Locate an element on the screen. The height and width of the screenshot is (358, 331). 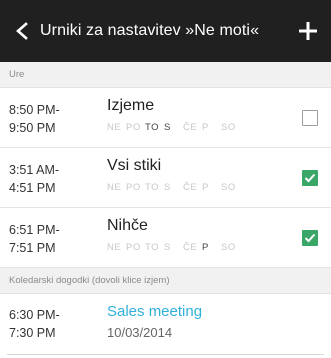
chevron-left-icon is located at coordinates (22, 31).